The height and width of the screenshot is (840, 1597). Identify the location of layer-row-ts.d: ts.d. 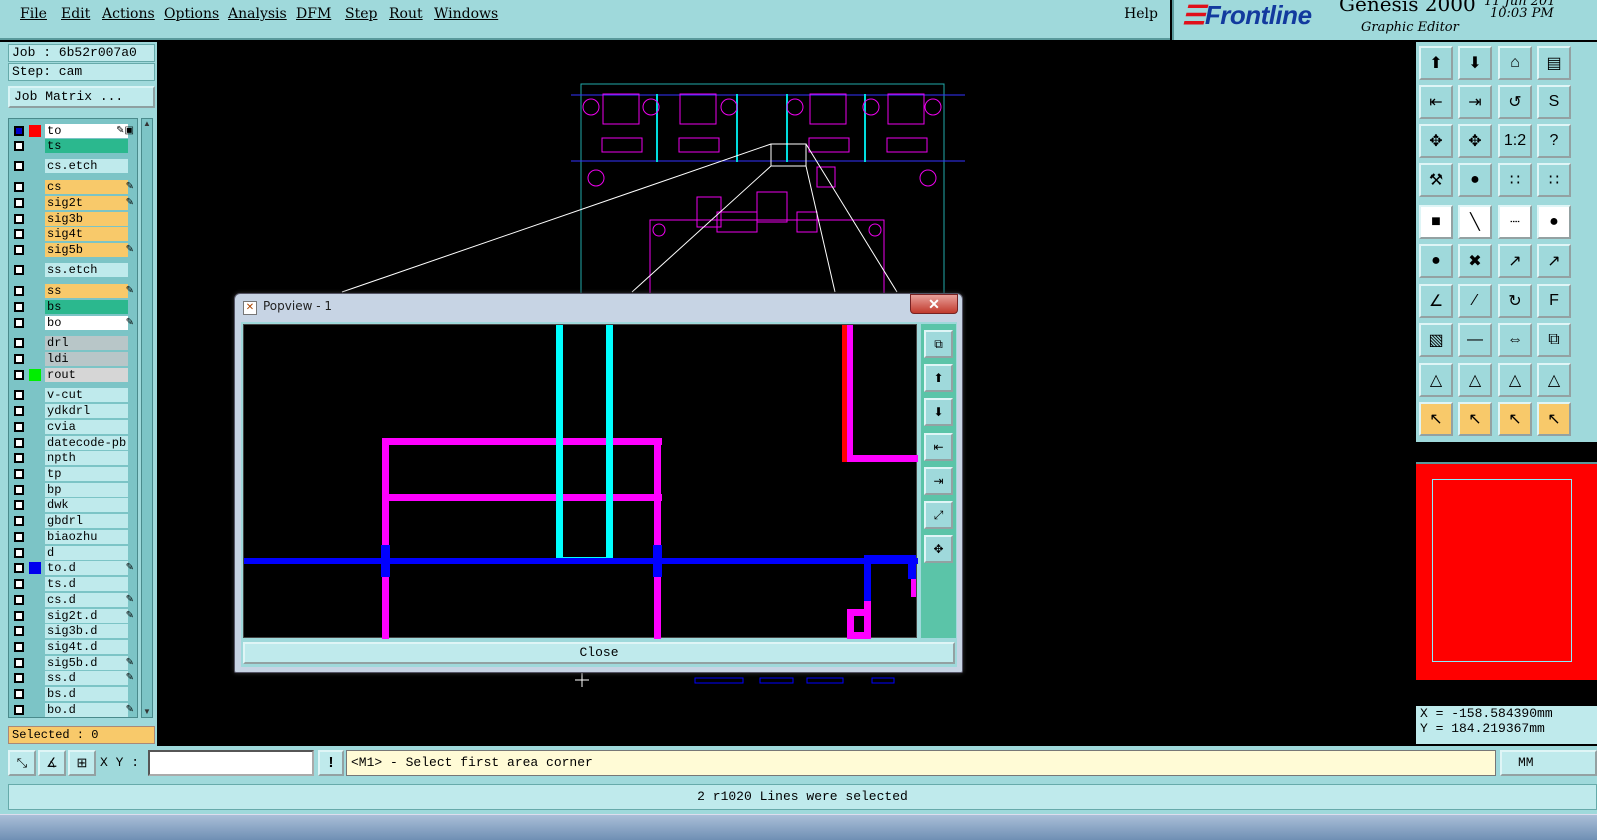
(74, 584).